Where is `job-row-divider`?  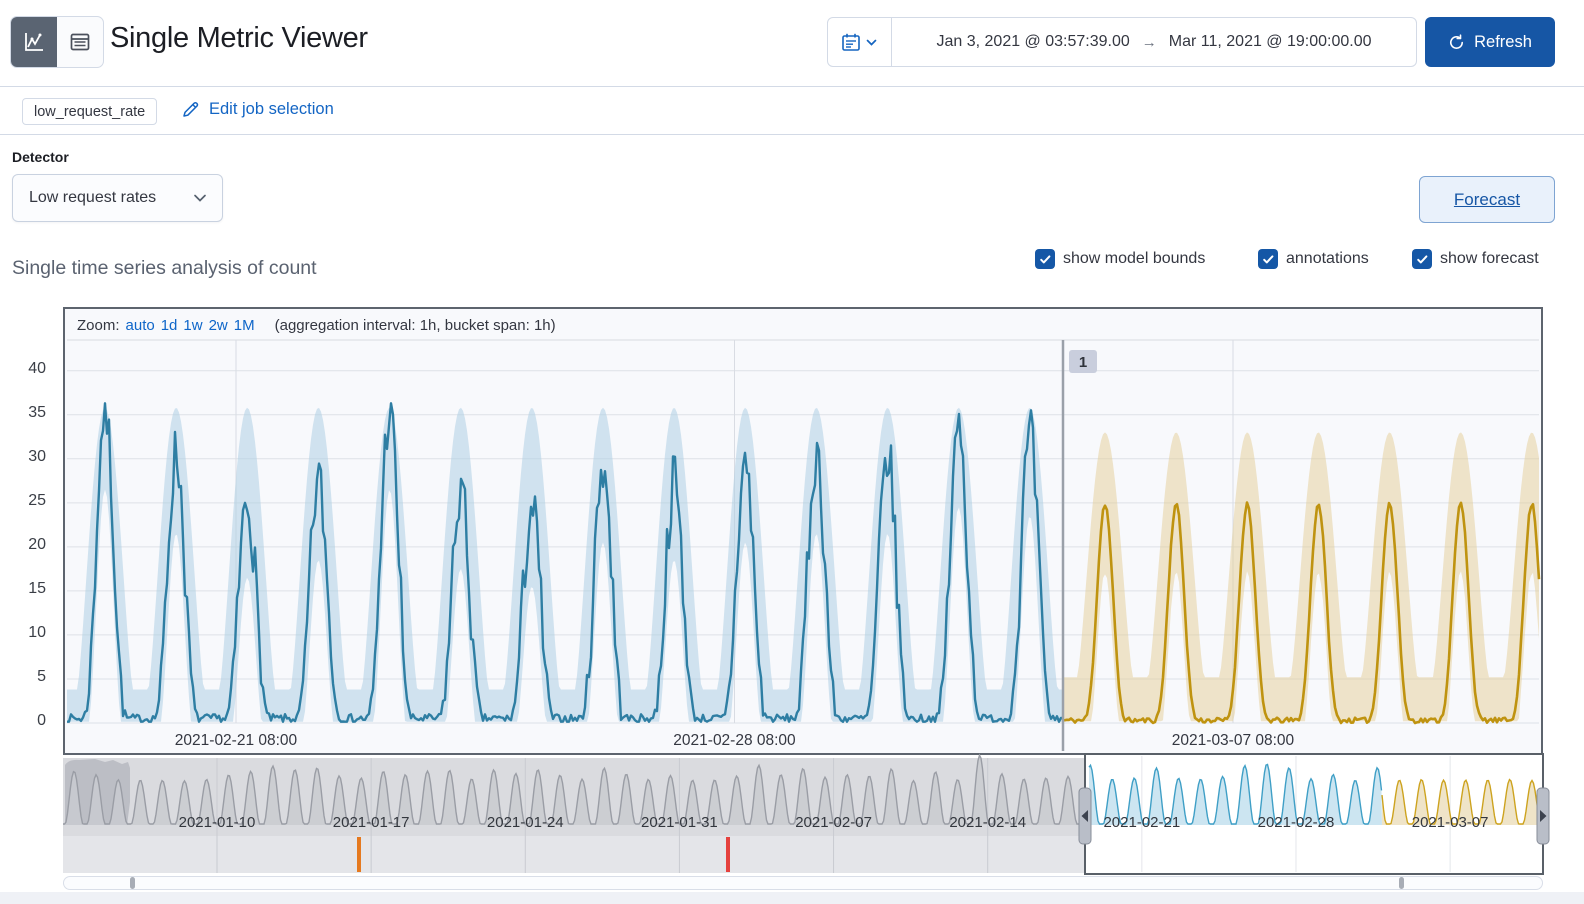 job-row-divider is located at coordinates (792, 134).